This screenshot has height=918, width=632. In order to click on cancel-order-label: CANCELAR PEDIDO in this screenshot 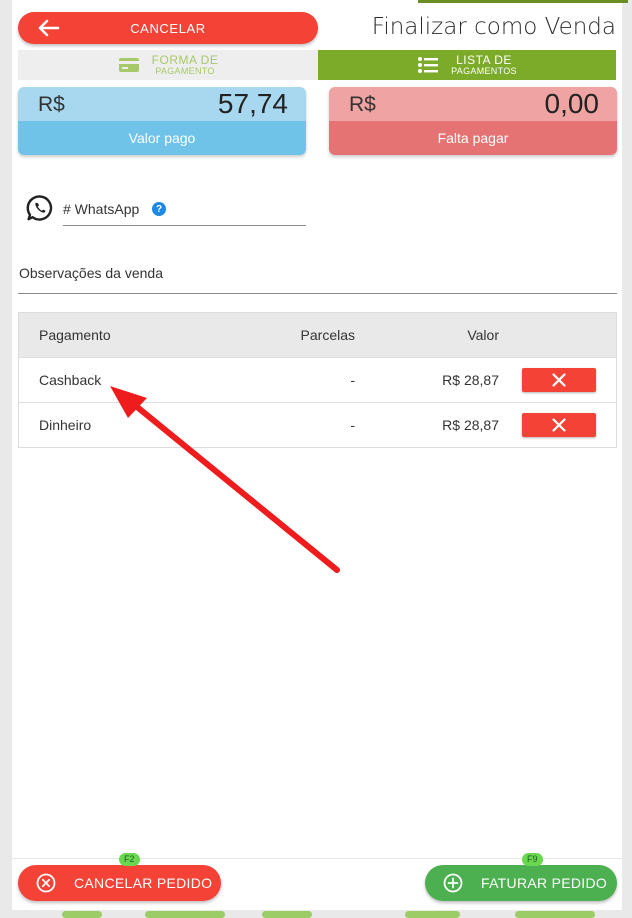, I will do `click(143, 883)`.